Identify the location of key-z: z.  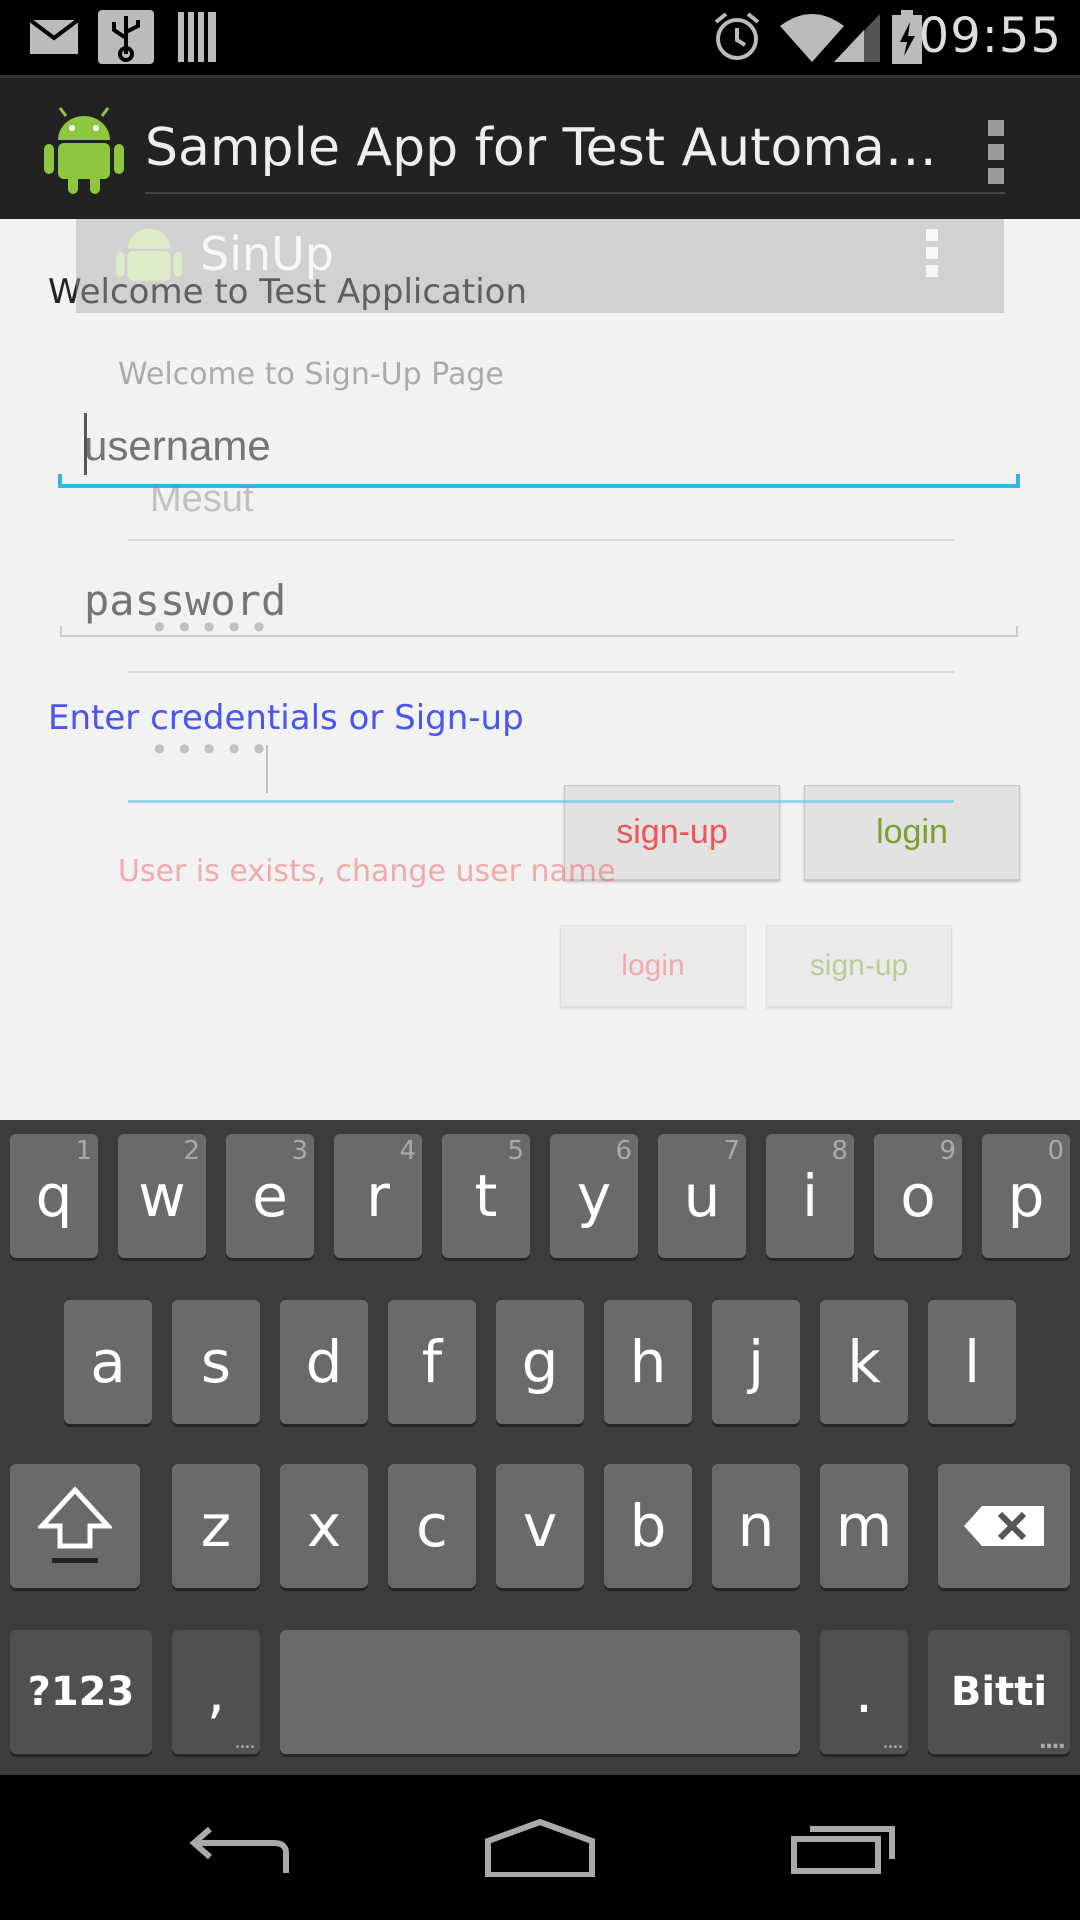
(216, 1526).